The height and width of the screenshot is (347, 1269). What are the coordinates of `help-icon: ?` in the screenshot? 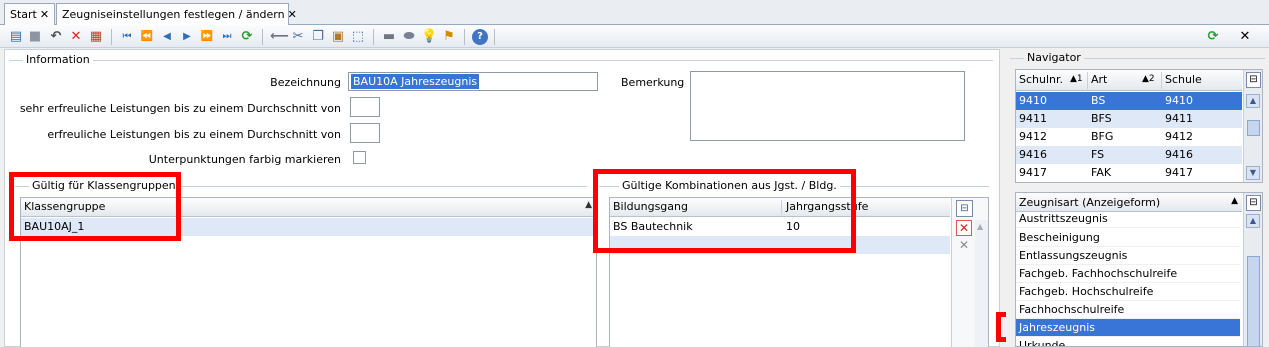 It's located at (480, 37).